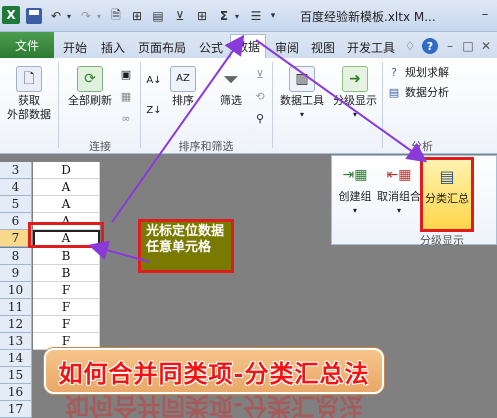 The width and height of the screenshot is (497, 418). I want to click on clear-filter-button: ⊻, so click(261, 74).